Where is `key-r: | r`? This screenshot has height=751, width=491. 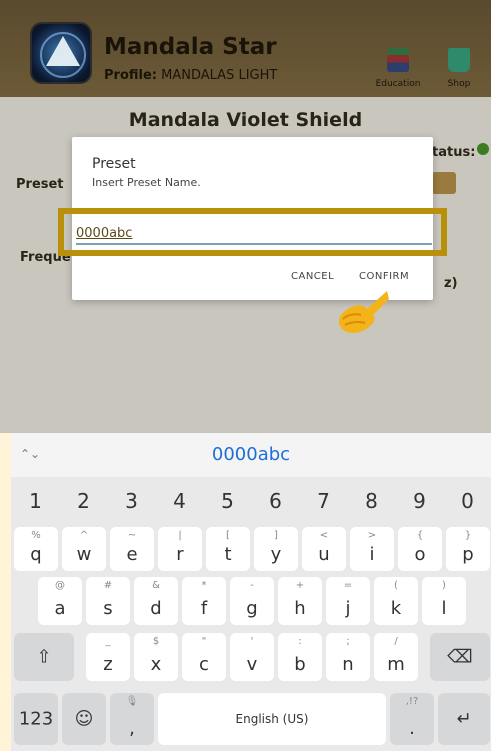
key-r: | r is located at coordinates (180, 549).